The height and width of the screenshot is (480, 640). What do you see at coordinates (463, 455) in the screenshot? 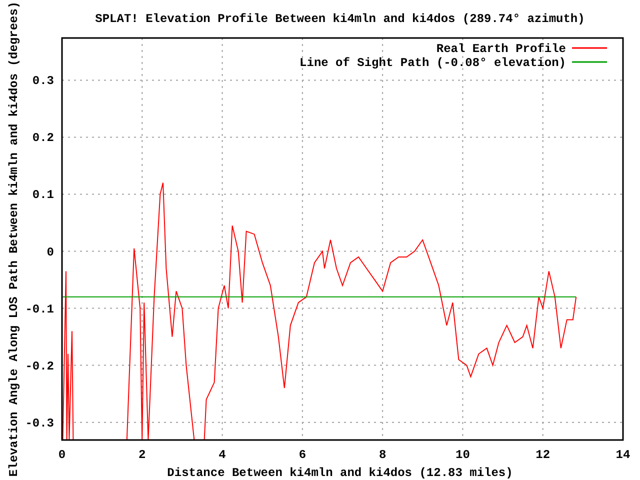
I see `x-tick-label: 10` at bounding box center [463, 455].